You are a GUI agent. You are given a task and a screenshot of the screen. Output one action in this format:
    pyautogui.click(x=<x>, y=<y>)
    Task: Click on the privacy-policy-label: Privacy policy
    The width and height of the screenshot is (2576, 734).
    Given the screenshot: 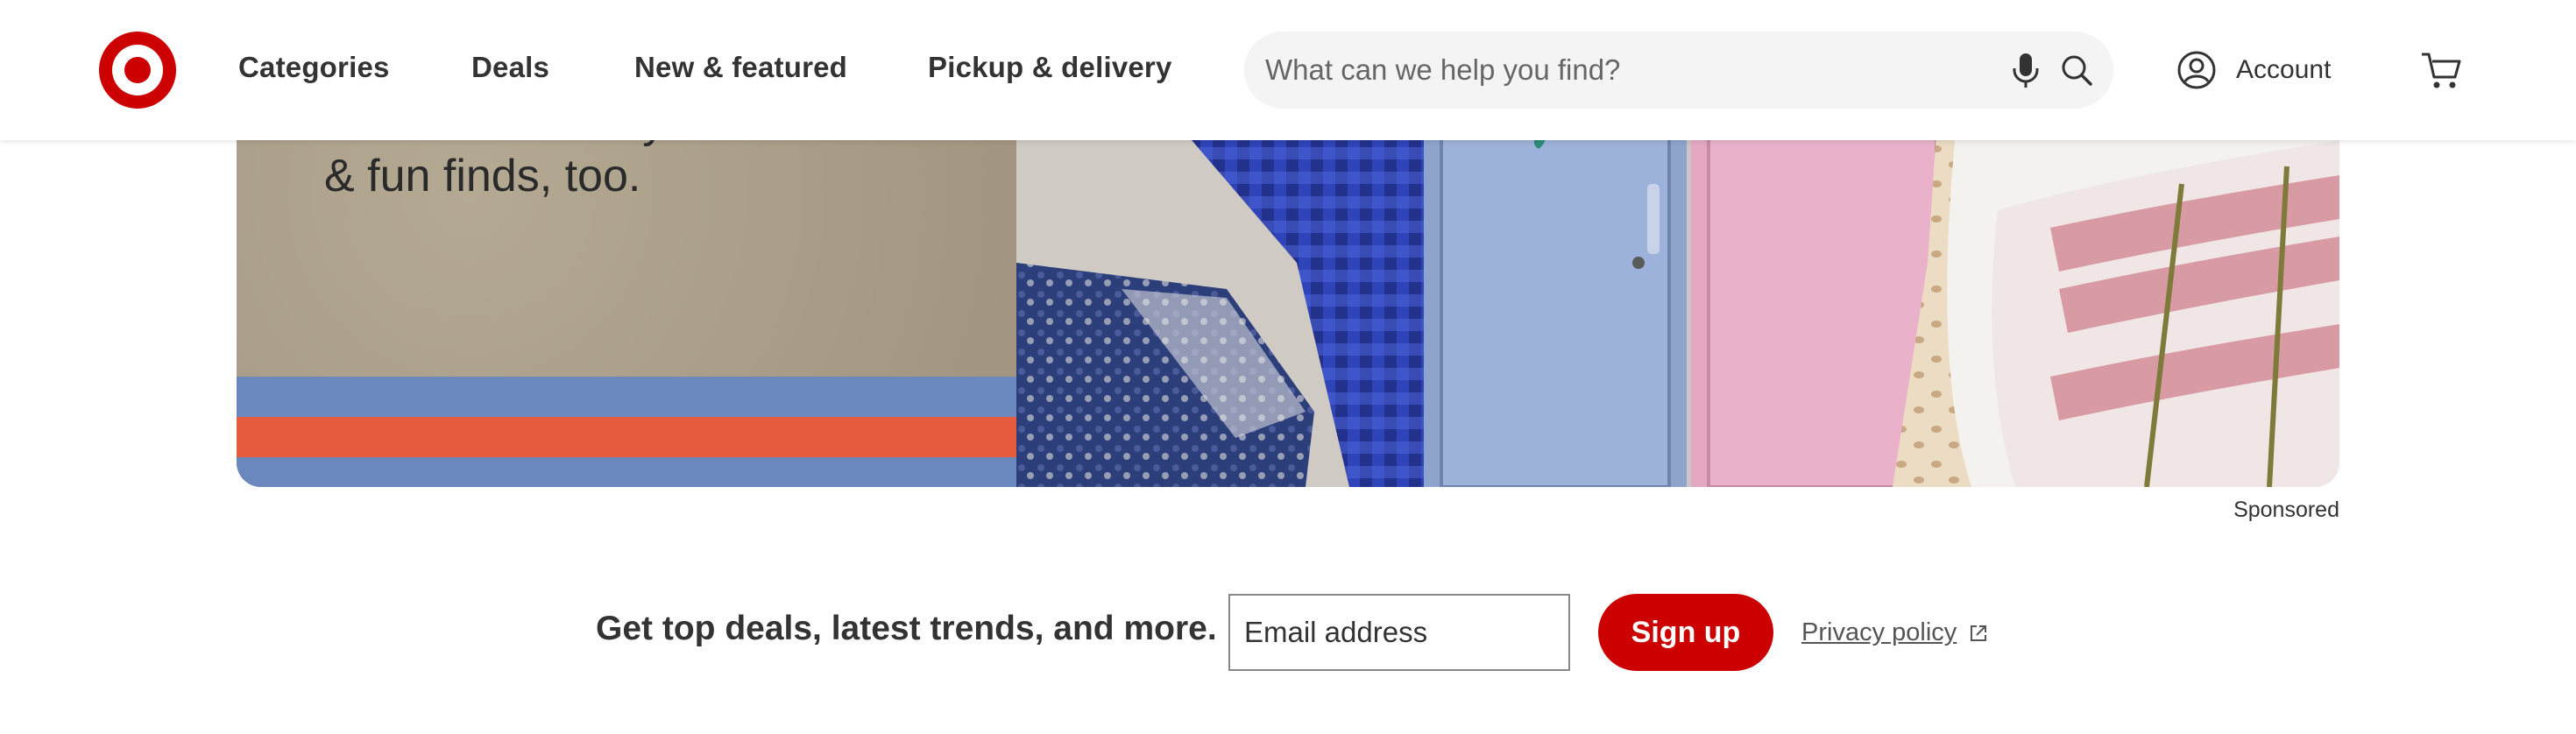 What is the action you would take?
    pyautogui.click(x=1879, y=632)
    